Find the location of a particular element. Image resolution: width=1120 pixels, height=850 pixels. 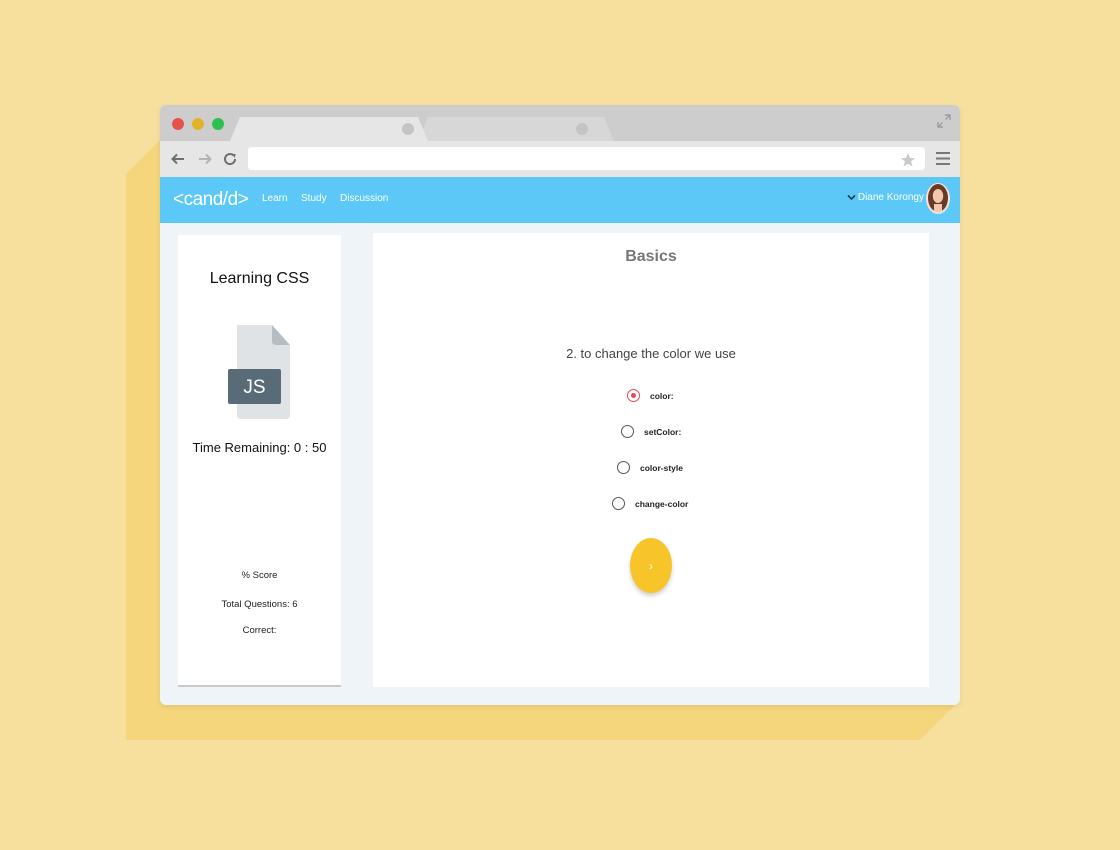

forward-arrow-icon is located at coordinates (205, 159).